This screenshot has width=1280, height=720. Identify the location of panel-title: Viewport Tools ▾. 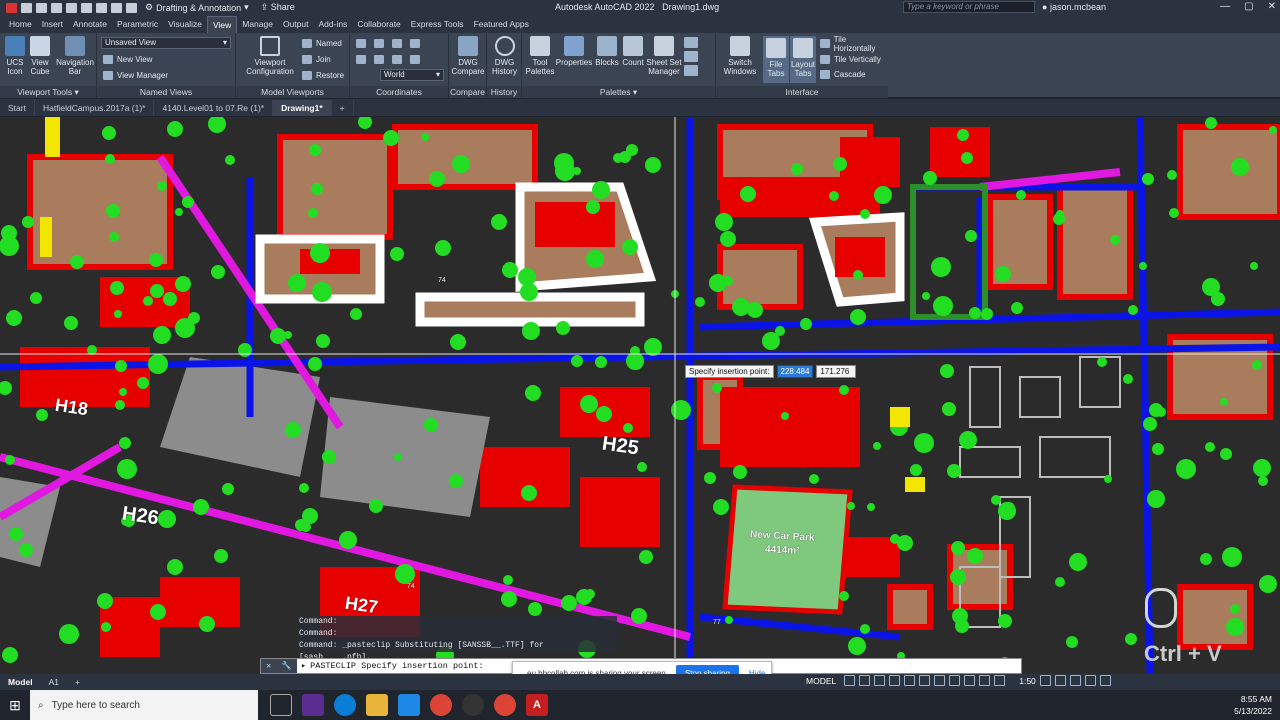
(48, 92).